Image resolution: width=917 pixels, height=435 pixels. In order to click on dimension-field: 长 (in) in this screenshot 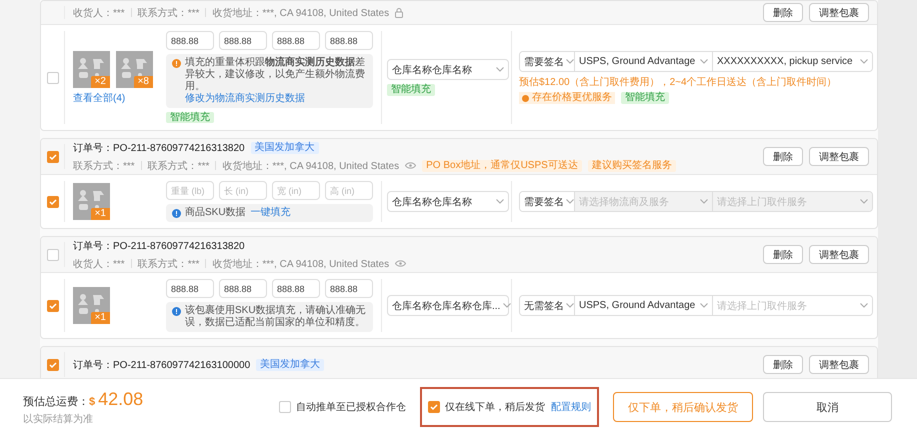, I will do `click(243, 190)`.